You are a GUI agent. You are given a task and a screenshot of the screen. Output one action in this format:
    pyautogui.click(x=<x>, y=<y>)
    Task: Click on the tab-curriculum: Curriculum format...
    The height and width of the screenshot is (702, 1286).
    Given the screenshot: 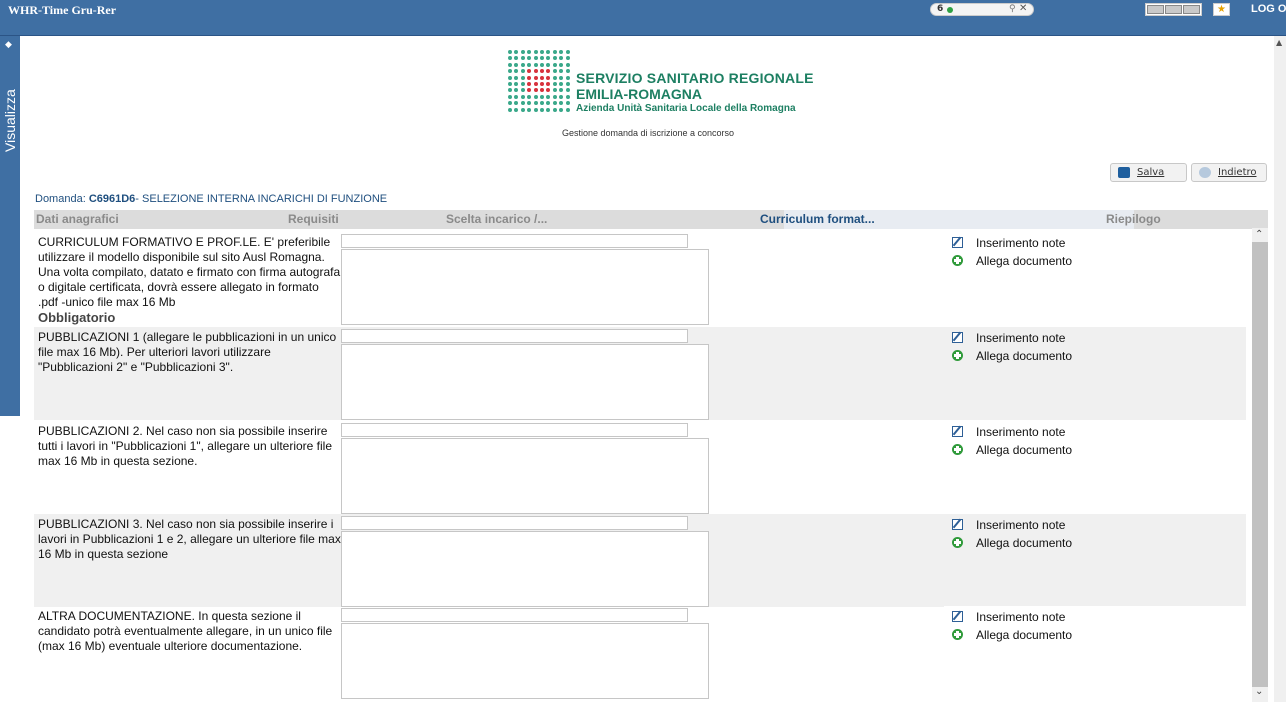 What is the action you would take?
    pyautogui.click(x=817, y=219)
    